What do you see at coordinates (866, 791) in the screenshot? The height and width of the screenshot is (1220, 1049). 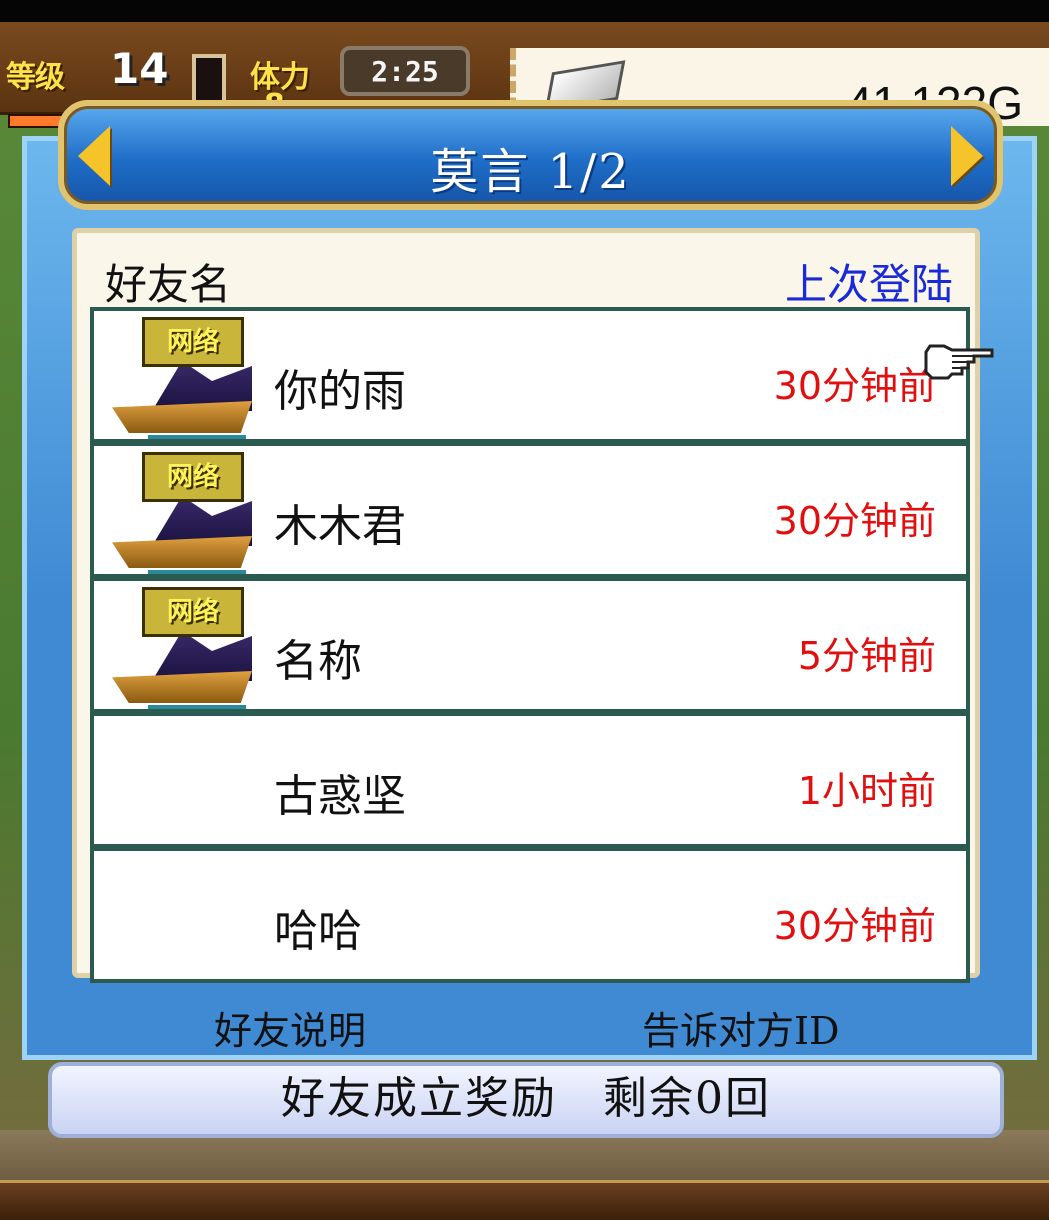 I see `last-login-time: 1小时前` at bounding box center [866, 791].